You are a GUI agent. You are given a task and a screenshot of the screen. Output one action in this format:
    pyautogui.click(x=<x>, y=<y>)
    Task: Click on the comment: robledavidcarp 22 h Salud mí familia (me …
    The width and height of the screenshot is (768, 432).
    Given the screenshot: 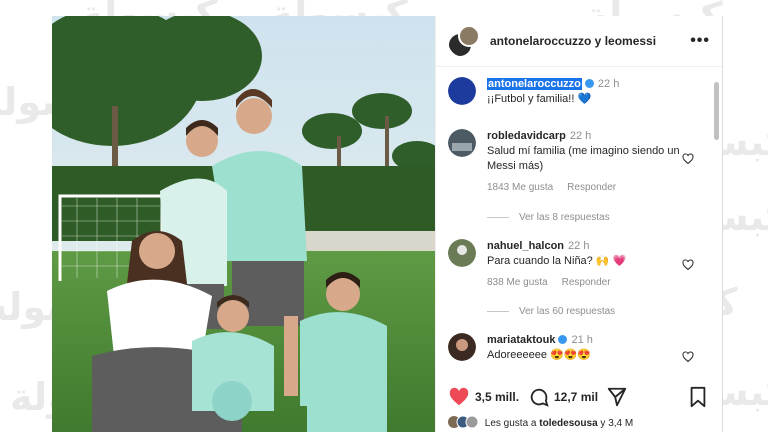 What is the action you would take?
    pyautogui.click(x=571, y=162)
    